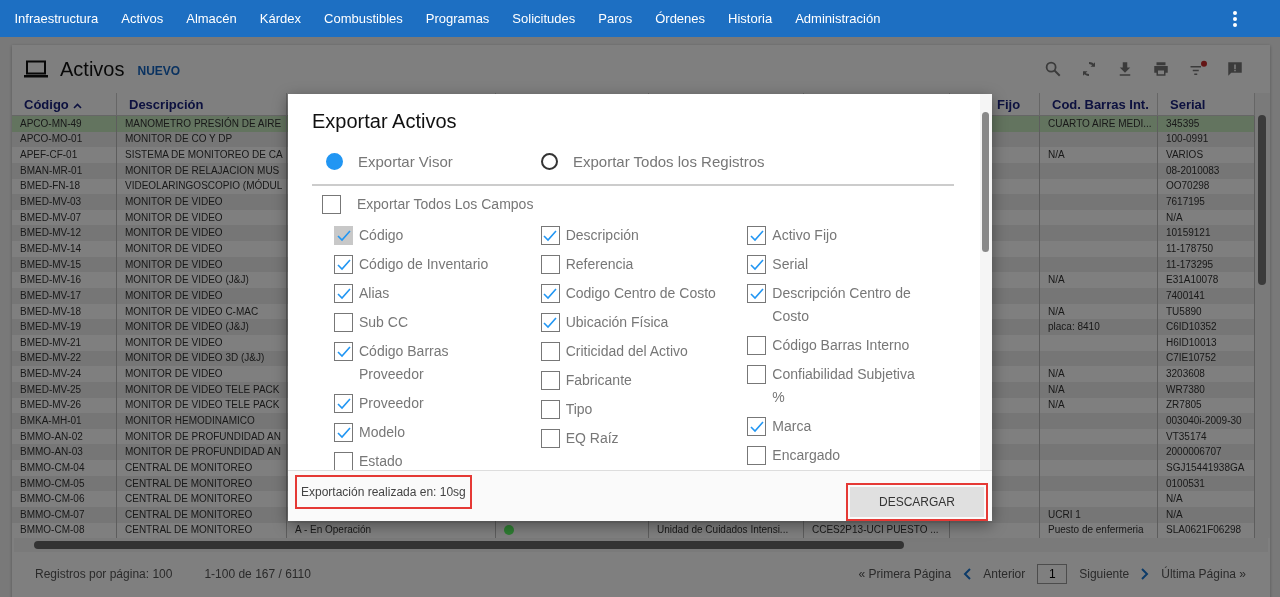 This screenshot has height=597, width=1280. What do you see at coordinates (1185, 155) in the screenshot?
I see `table-cell: VARIOS` at bounding box center [1185, 155].